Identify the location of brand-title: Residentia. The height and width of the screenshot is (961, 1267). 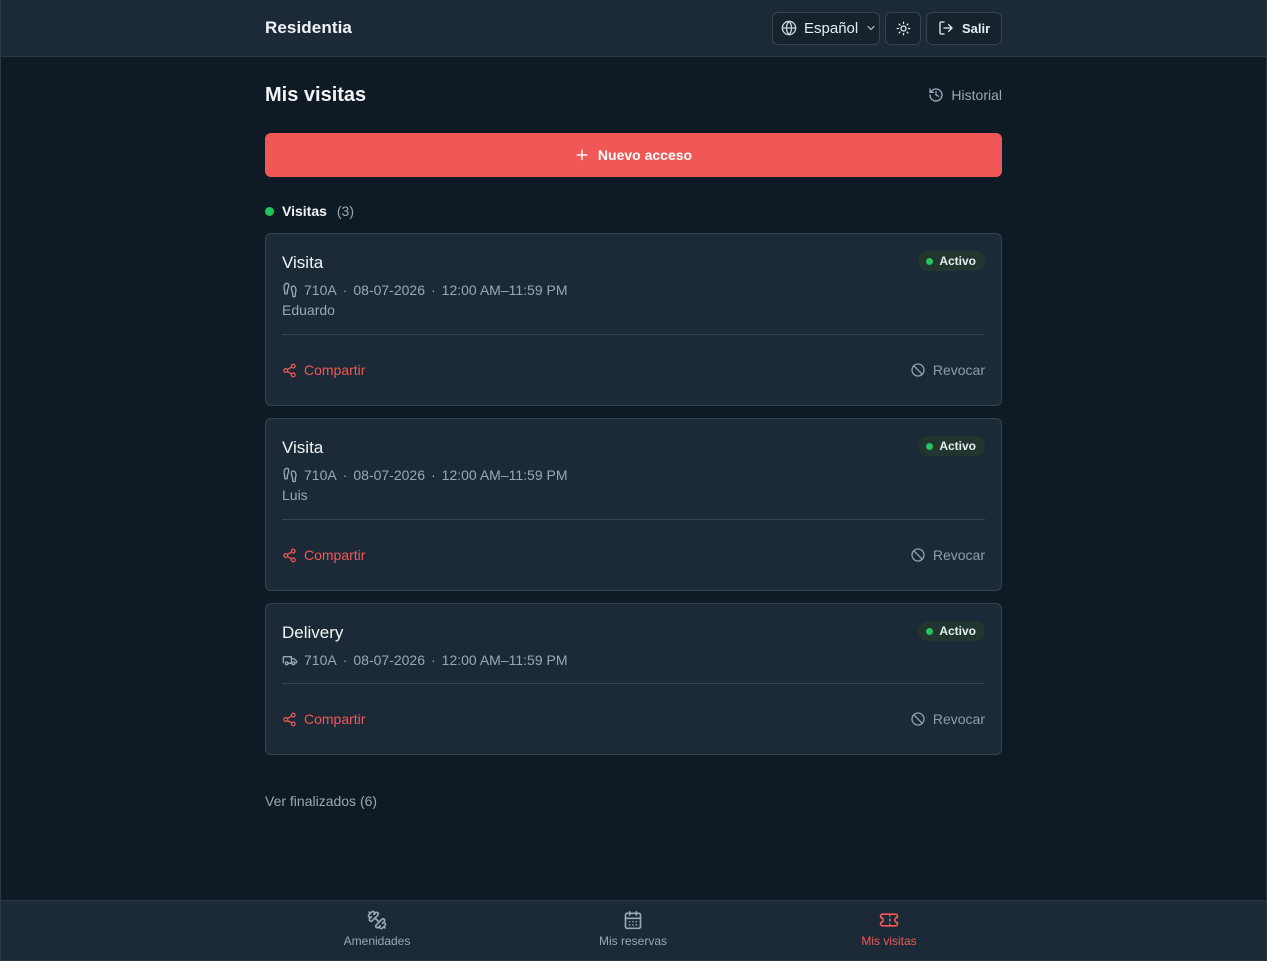
(308, 27).